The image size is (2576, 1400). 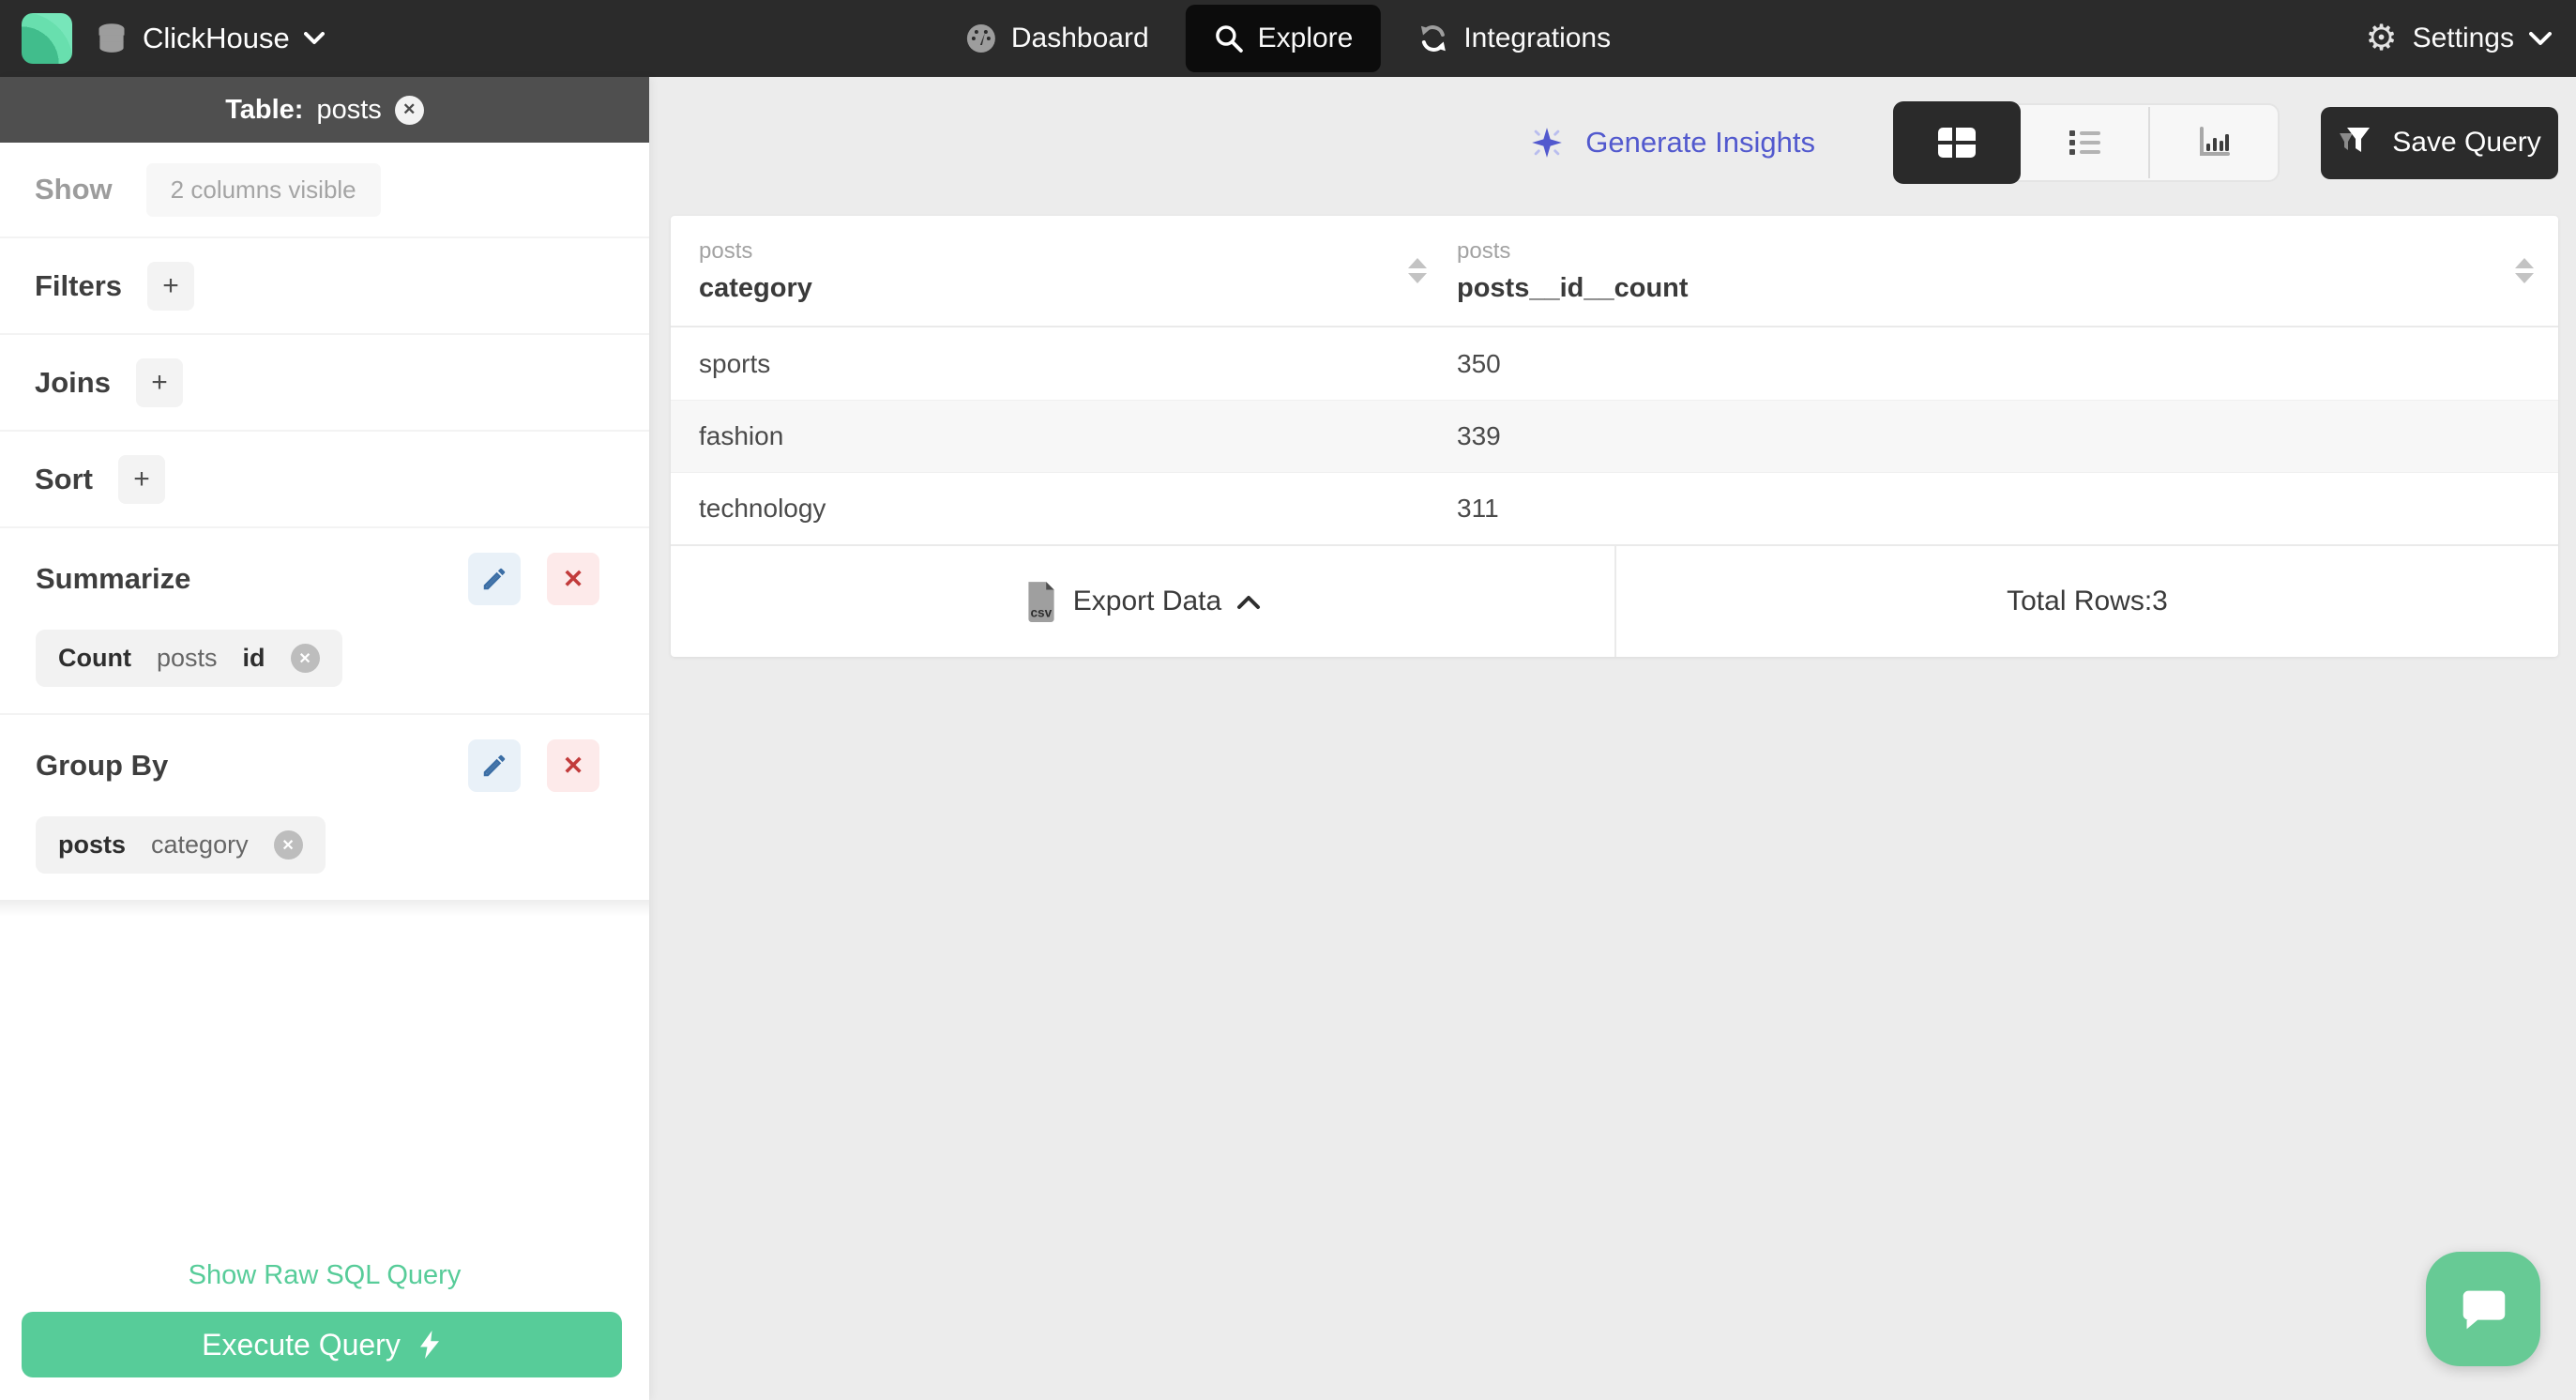 I want to click on table-row: fashion 339, so click(x=1614, y=436).